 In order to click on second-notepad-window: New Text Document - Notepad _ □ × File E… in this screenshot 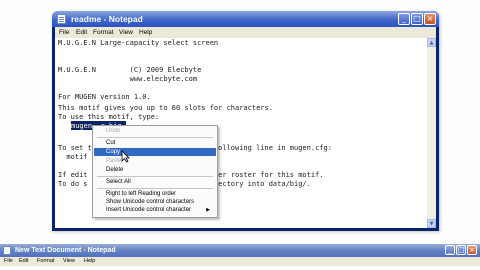, I will do `click(240, 257)`.